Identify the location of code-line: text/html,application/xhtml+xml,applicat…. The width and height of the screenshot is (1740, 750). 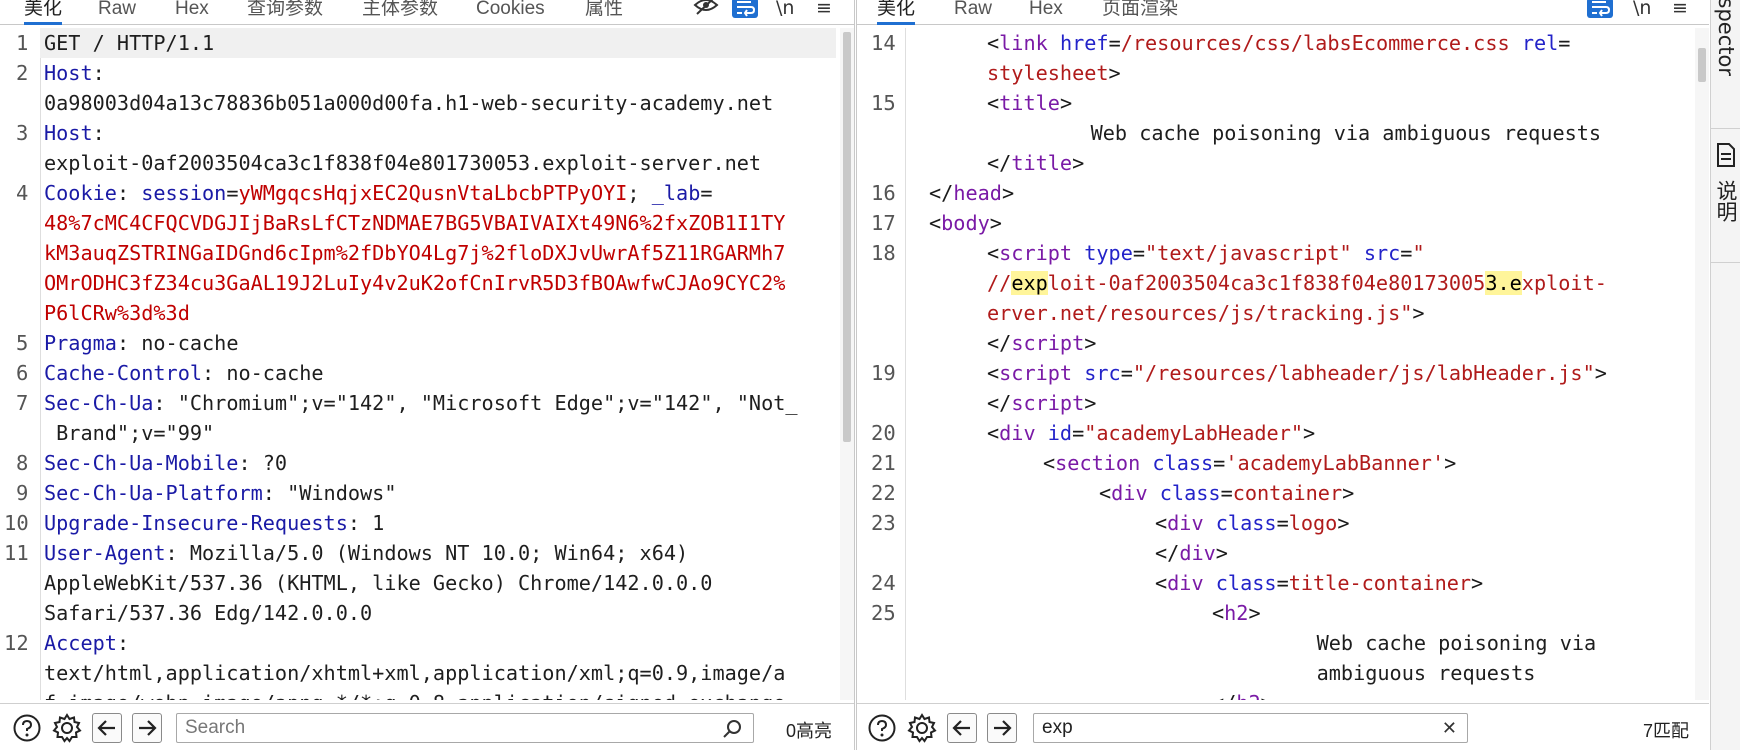
(414, 673).